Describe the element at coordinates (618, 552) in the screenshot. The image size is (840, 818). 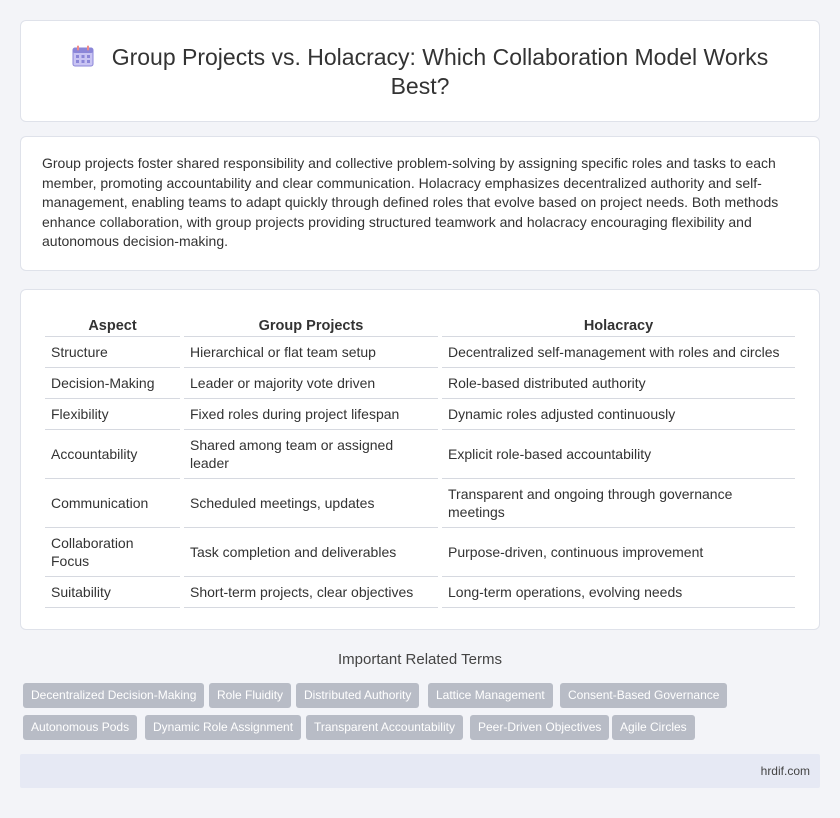
I see `table-cell: Purpose-driven, continuous improvement` at that location.